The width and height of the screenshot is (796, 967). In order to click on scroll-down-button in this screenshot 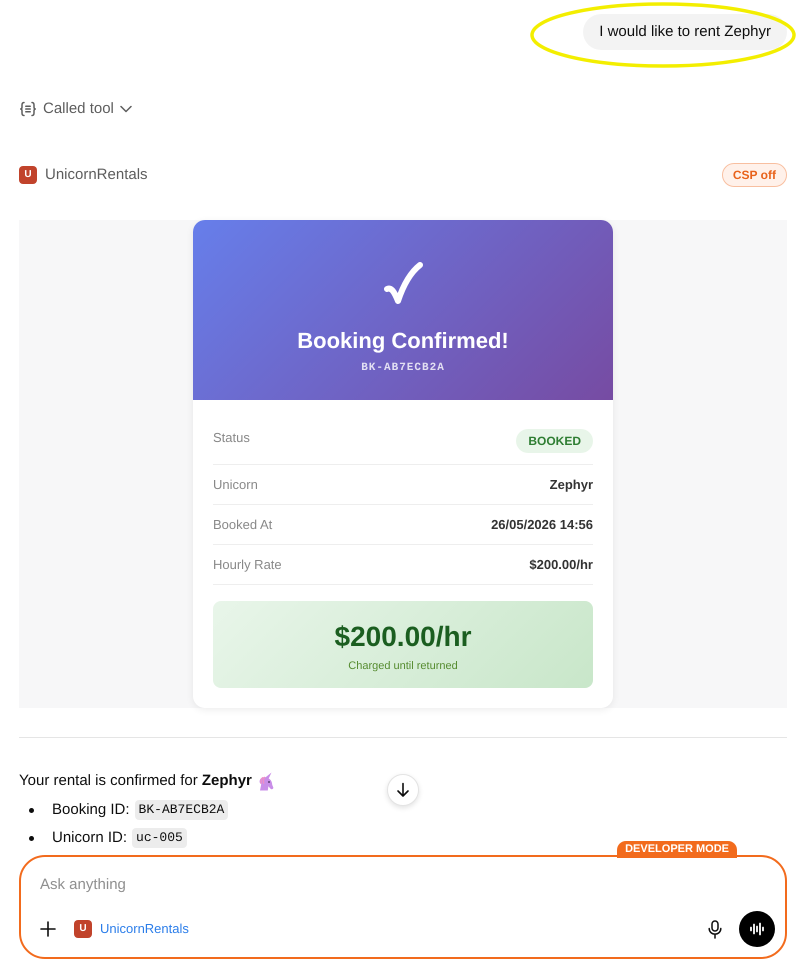, I will do `click(403, 790)`.